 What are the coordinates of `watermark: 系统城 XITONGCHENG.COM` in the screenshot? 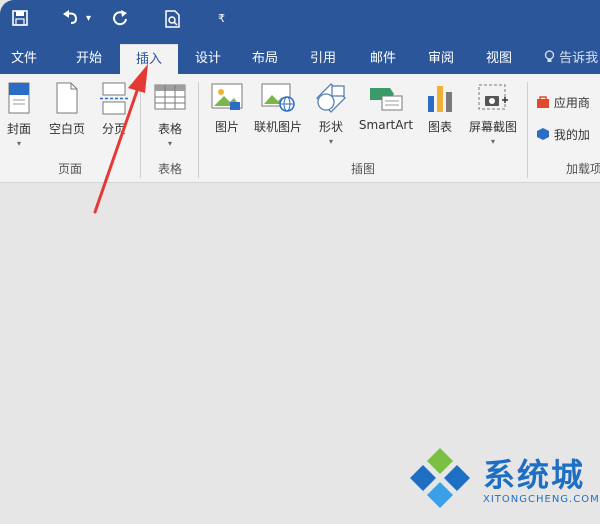 It's located at (502, 479).